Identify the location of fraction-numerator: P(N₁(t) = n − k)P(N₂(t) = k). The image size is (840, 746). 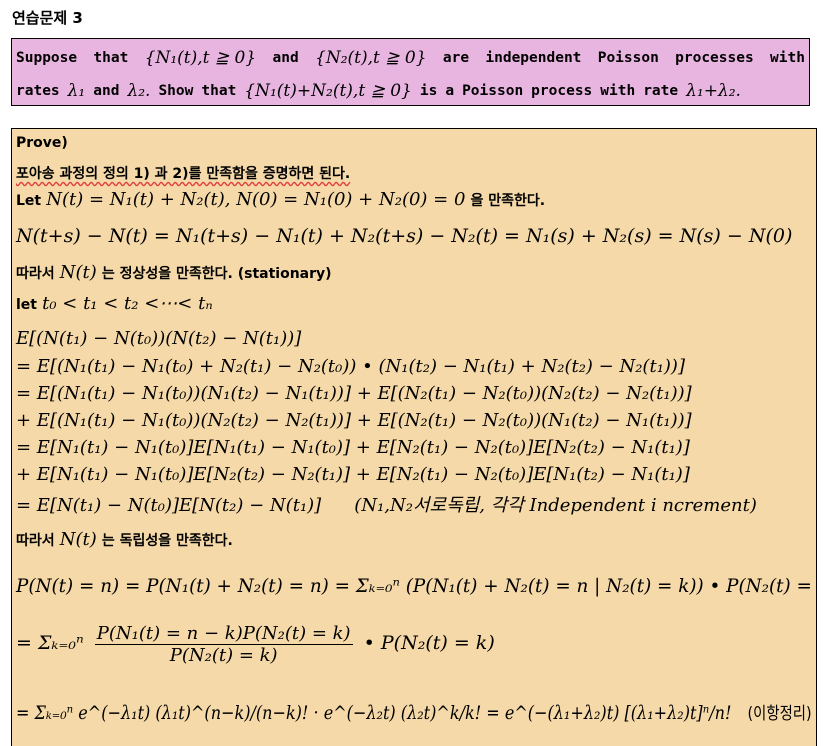
(223, 634).